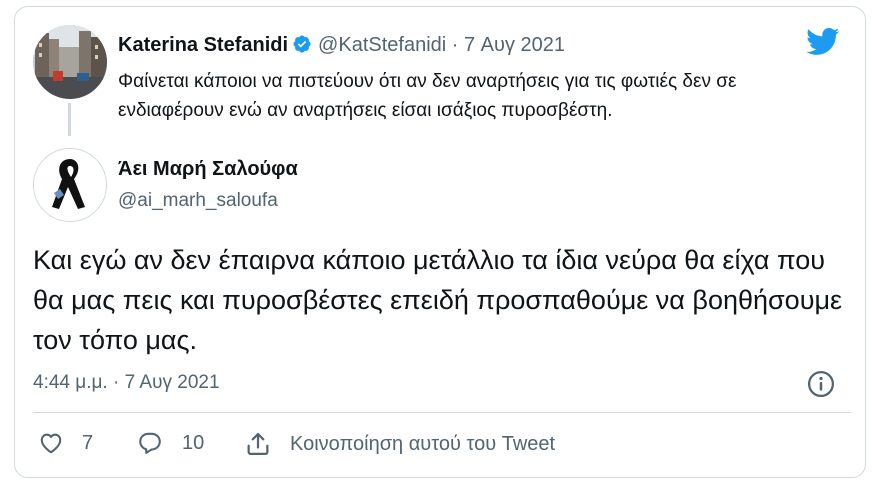 Image resolution: width=880 pixels, height=486 pixels. Describe the element at coordinates (150, 443) in the screenshot. I see `speech-bubble-icon` at that location.